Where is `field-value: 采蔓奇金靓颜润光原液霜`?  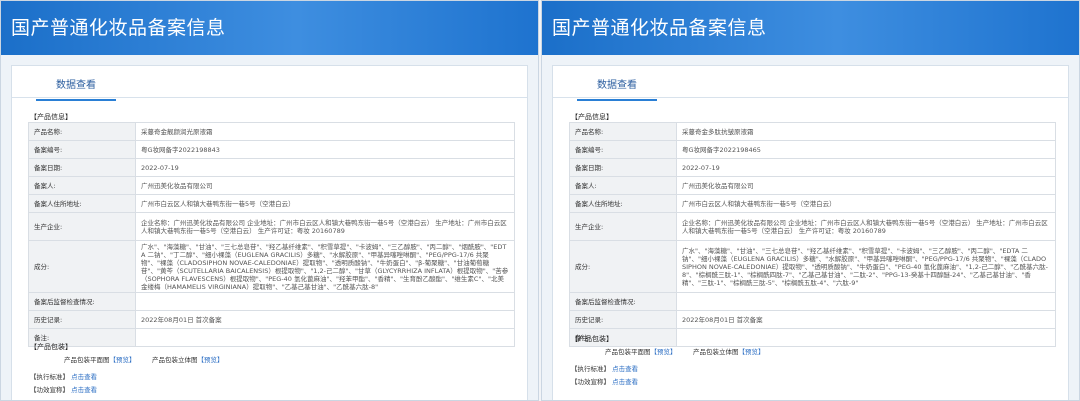
field-value: 采蔓奇金靓颜润光原液霜 is located at coordinates (325, 131).